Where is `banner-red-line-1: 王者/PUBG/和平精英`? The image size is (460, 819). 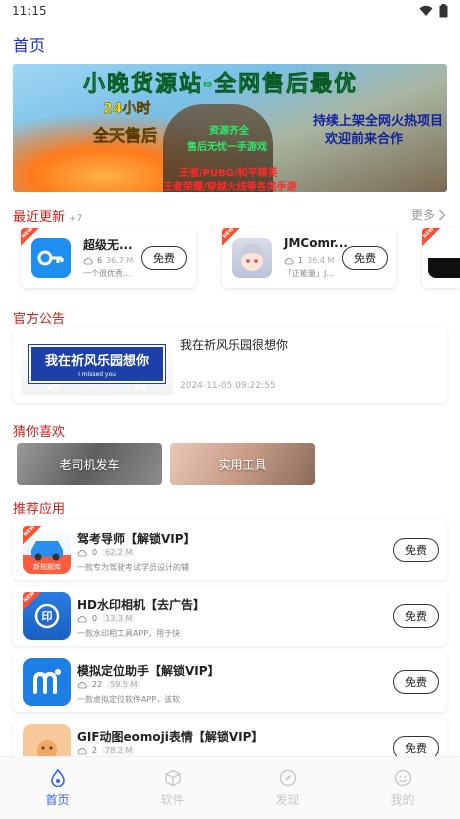 banner-red-line-1: 王者/PUBG/和平精英 is located at coordinates (228, 173).